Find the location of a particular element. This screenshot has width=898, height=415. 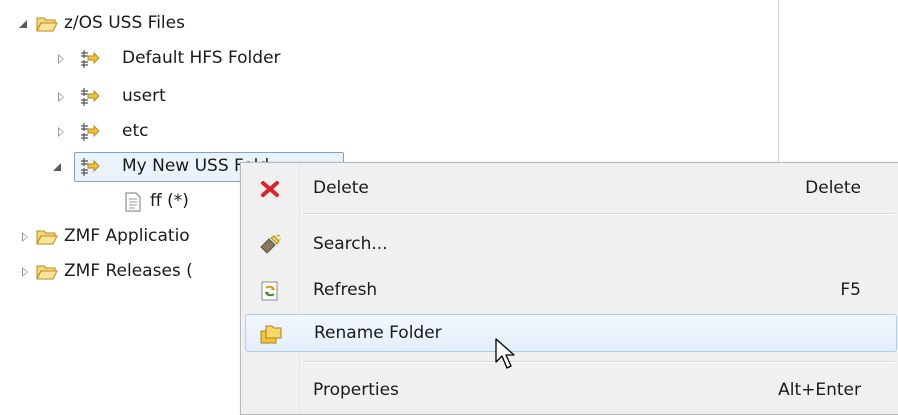

tree-node-label: etc is located at coordinates (135, 131).